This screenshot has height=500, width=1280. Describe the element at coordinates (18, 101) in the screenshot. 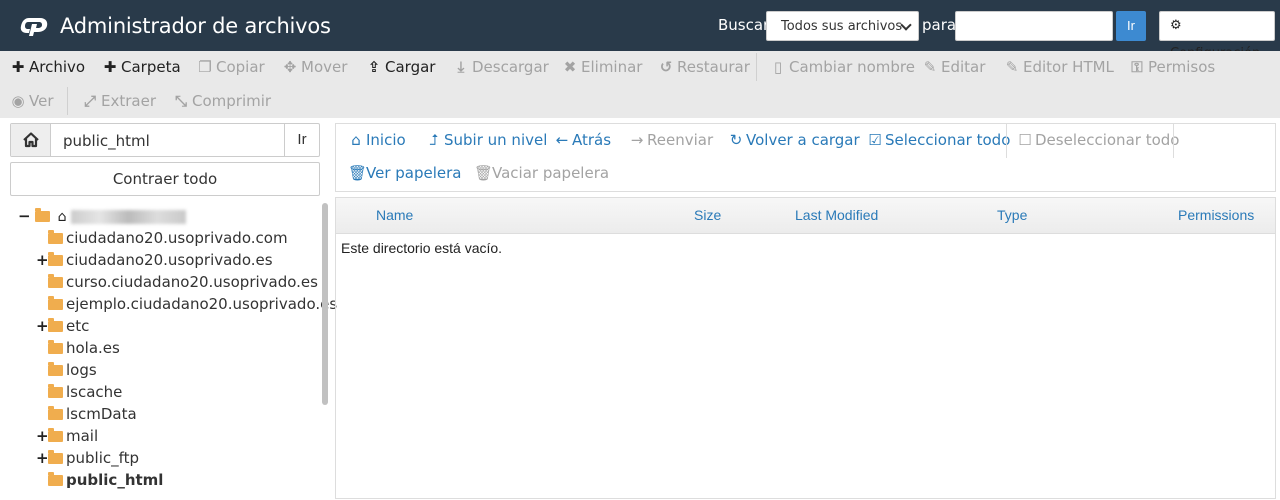

I see `eye-icon: ◉` at that location.